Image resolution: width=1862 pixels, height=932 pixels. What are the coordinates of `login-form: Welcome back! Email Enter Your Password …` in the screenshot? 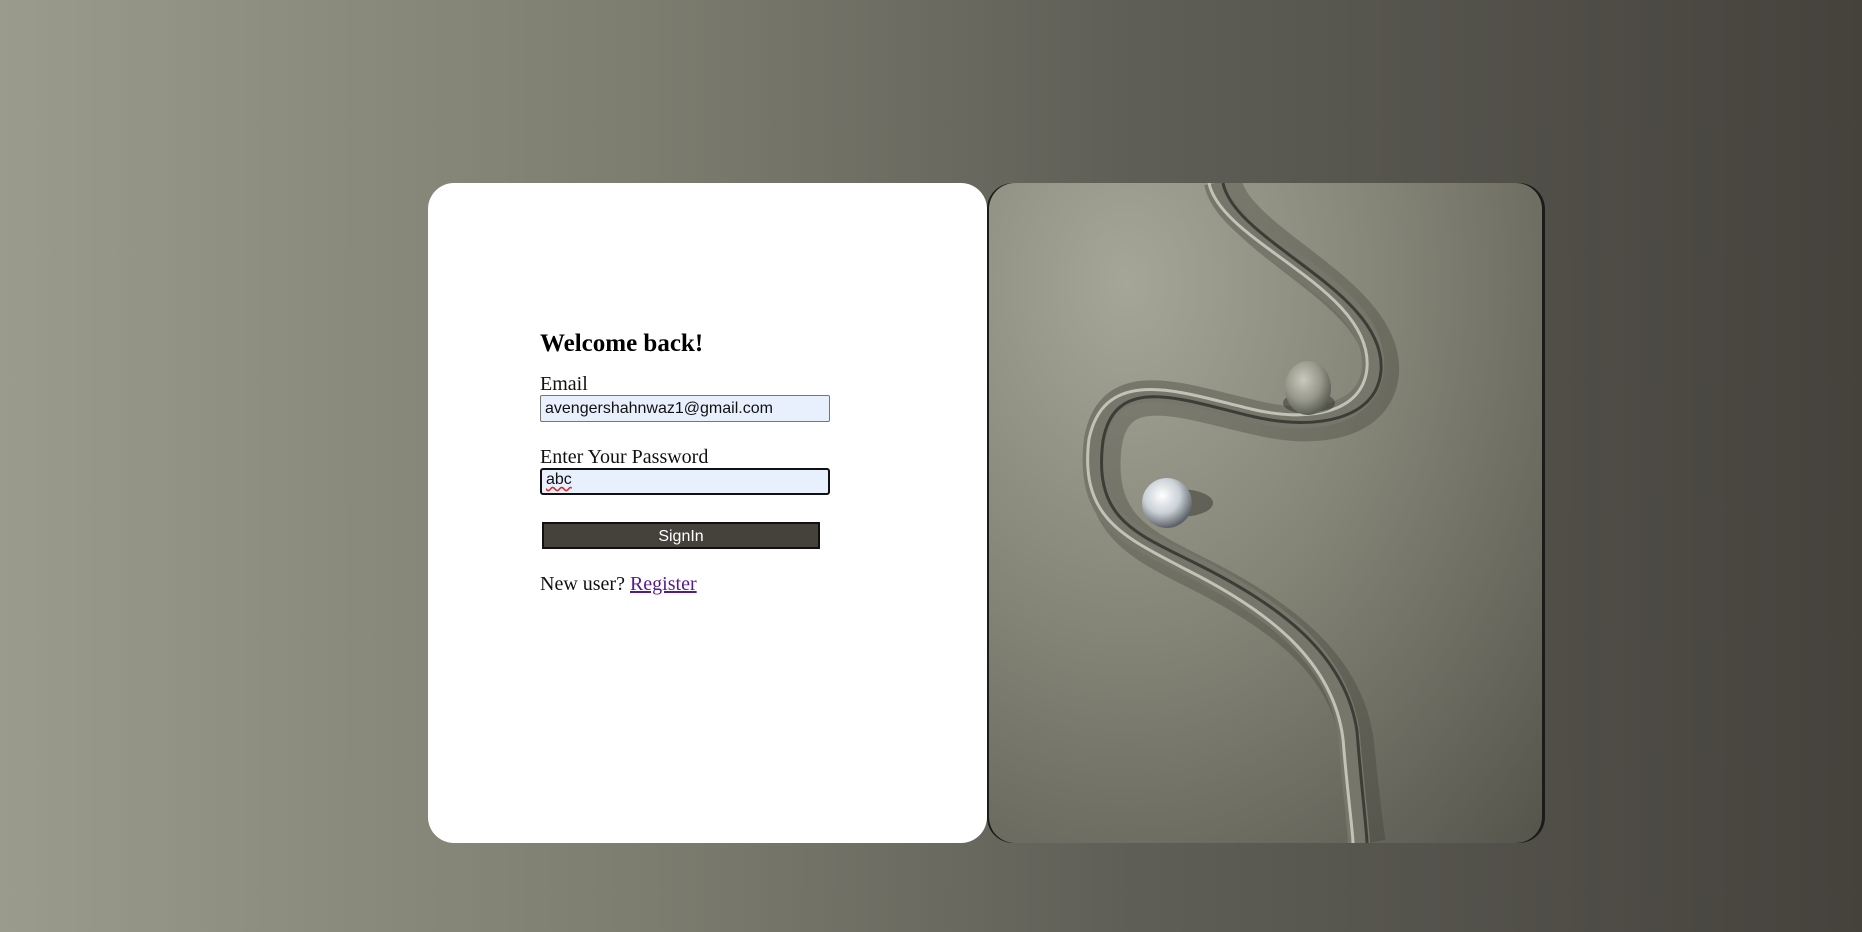 It's located at (690, 462).